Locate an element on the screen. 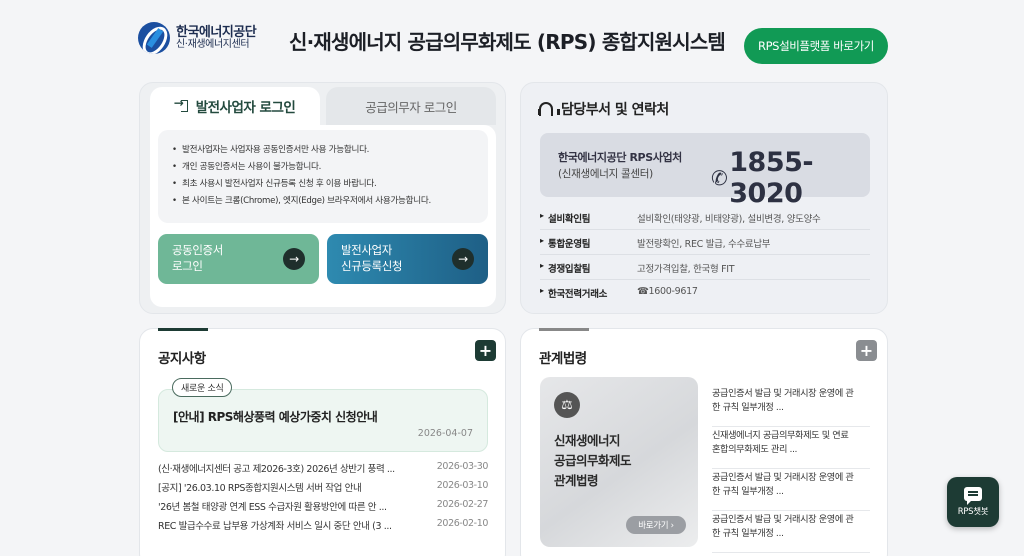 This screenshot has height=556, width=1024. dept-row: 경쟁입찰팀 고정가격입찰, 한국형 FIT is located at coordinates (705, 267).